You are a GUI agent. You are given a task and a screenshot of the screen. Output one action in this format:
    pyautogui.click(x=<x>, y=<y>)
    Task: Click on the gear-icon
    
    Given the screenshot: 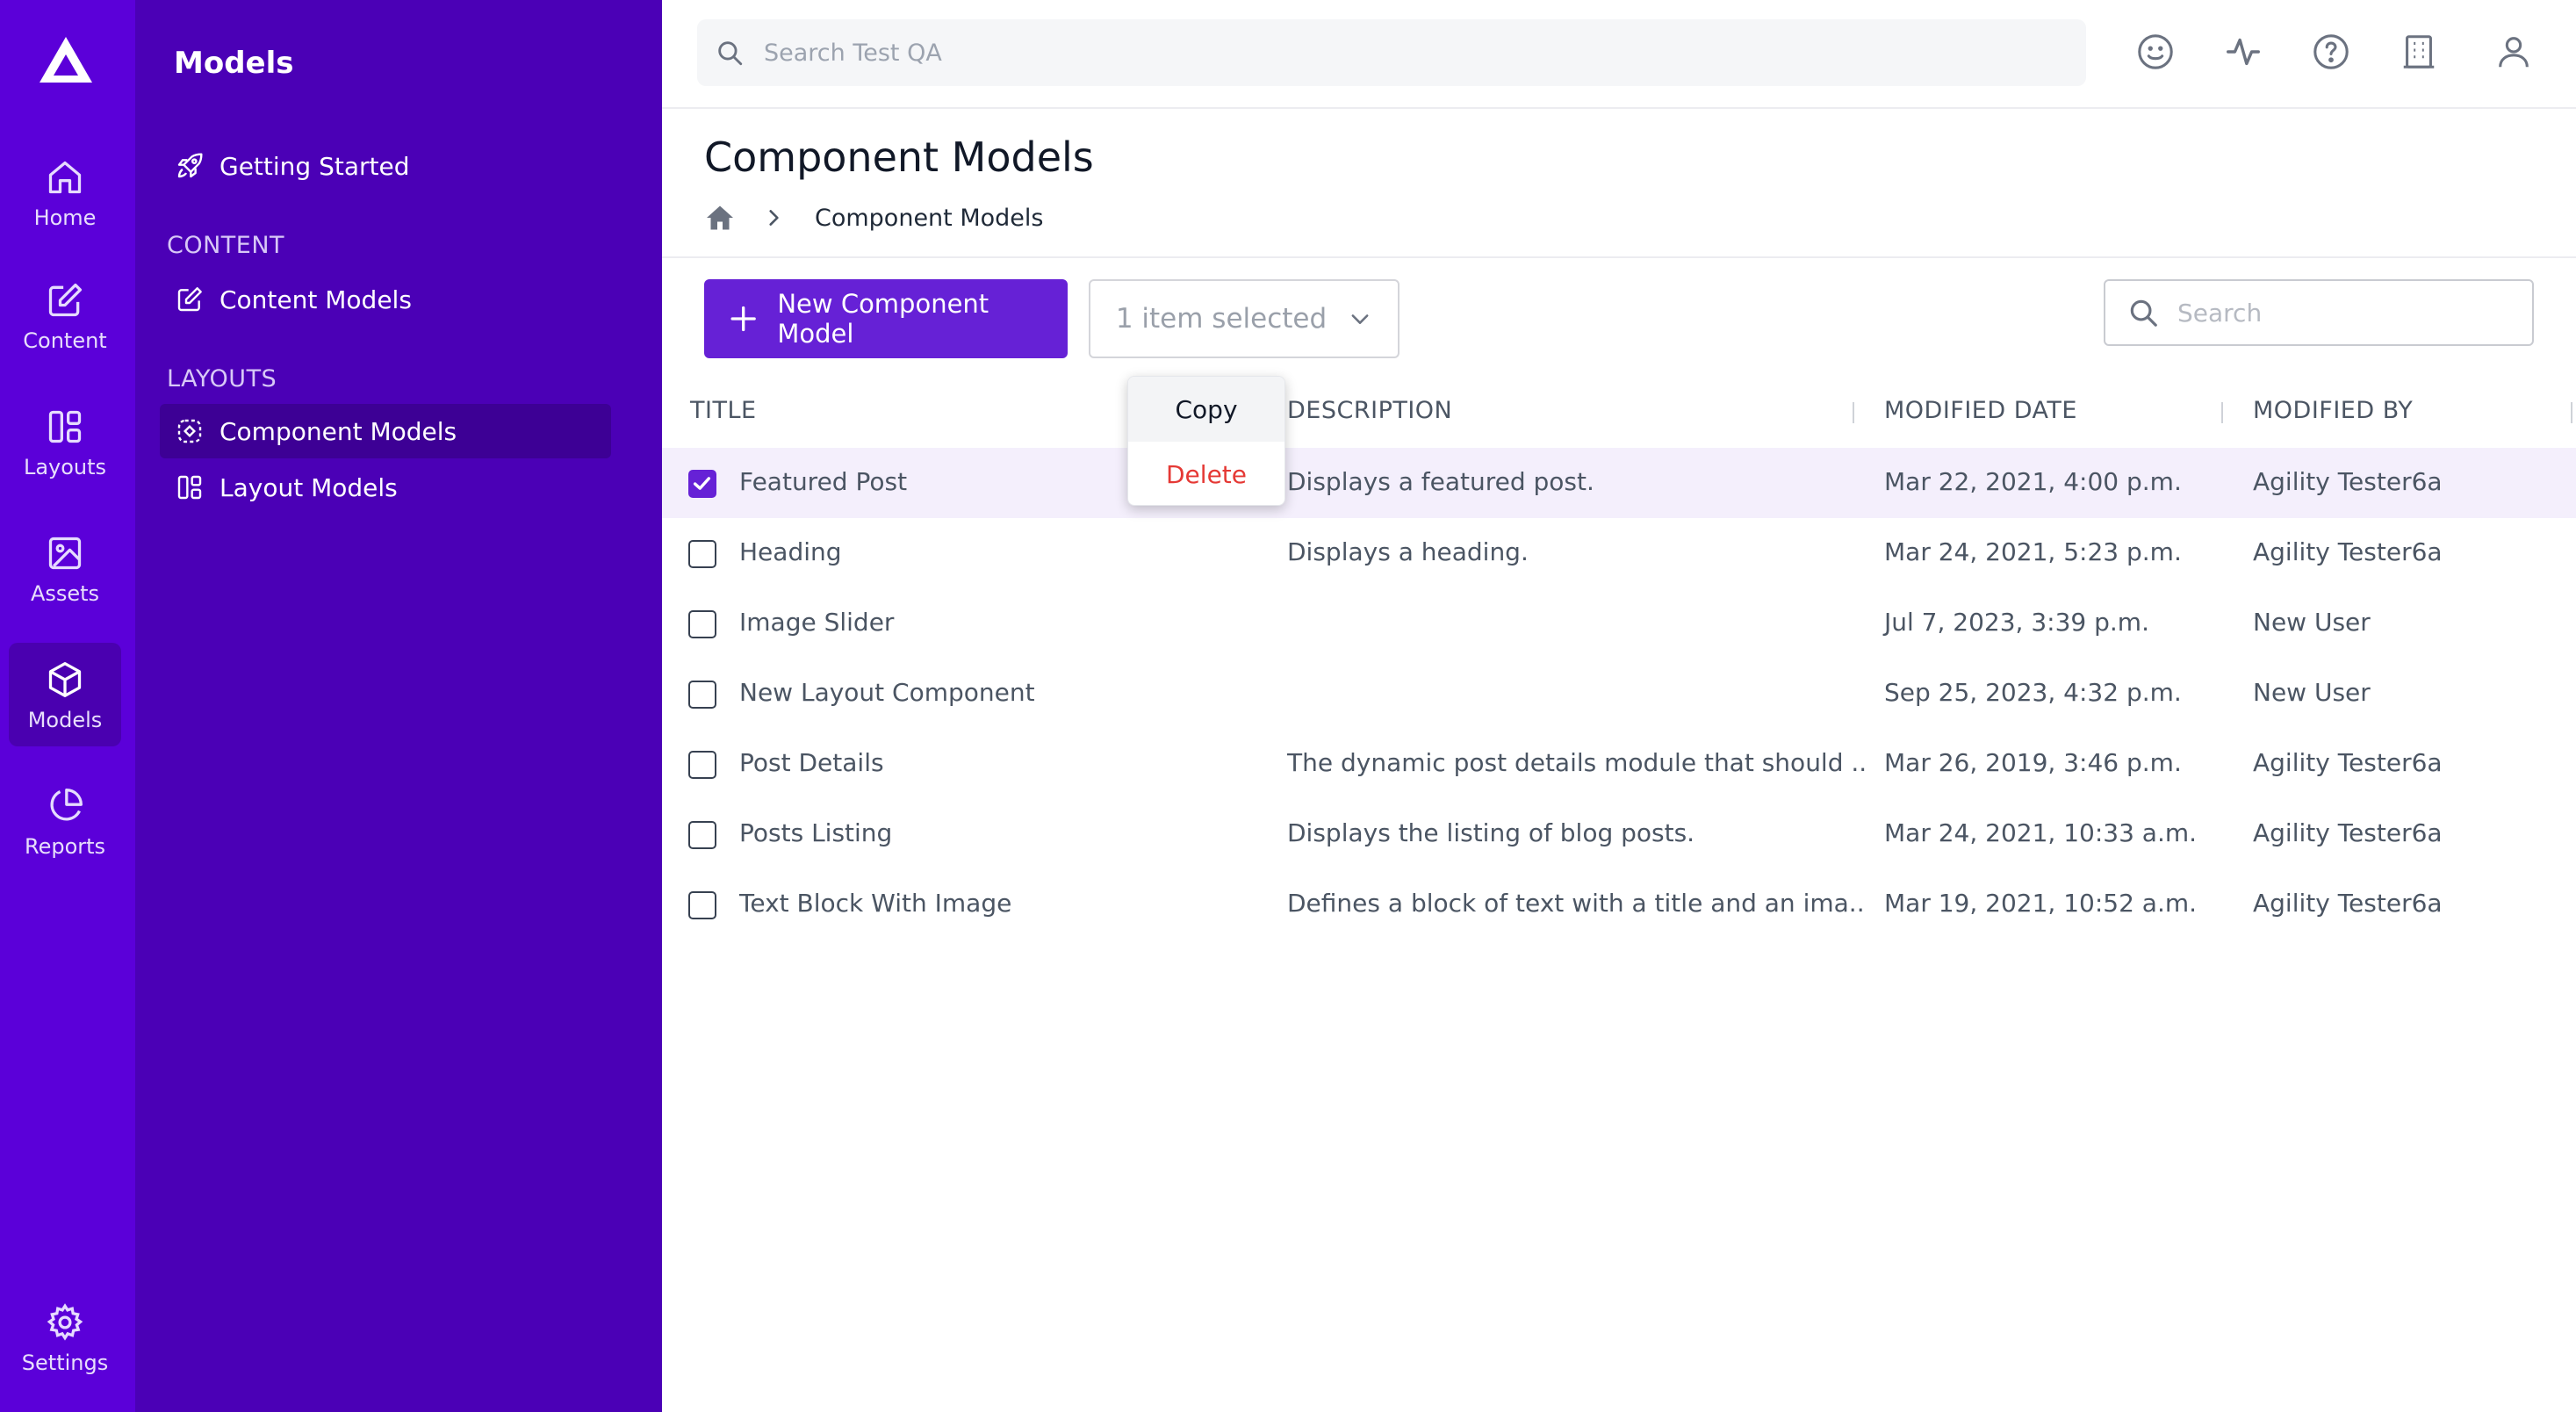 What is the action you would take?
    pyautogui.click(x=65, y=1322)
    